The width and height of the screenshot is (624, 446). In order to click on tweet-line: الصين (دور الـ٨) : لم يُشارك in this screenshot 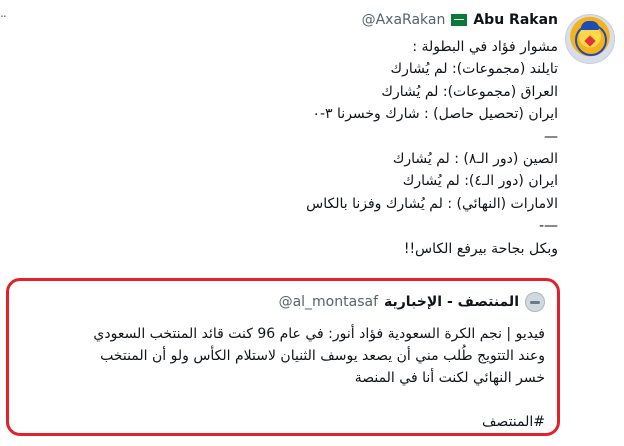, I will do `click(475, 158)`.